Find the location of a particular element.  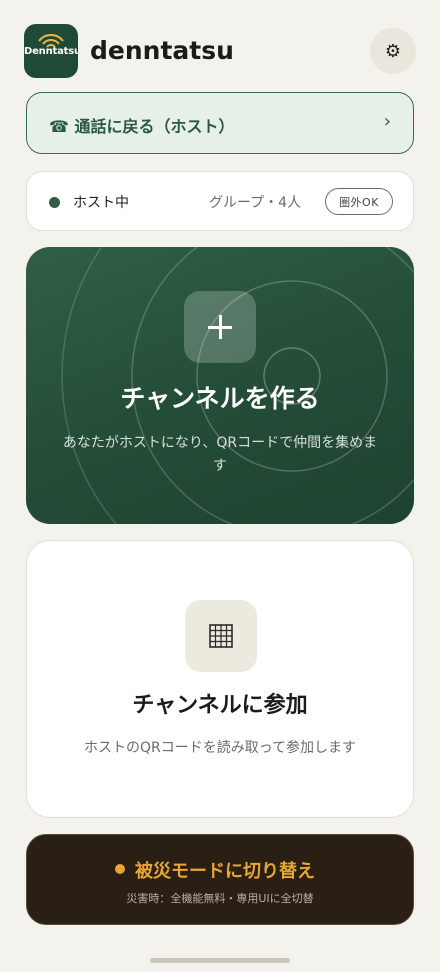

settings-button: ⚙ is located at coordinates (393, 51).